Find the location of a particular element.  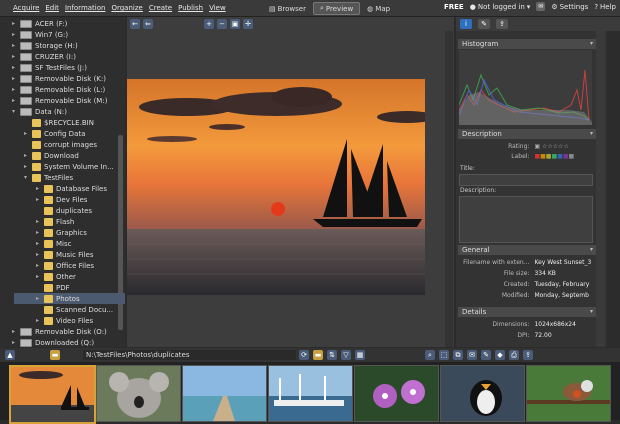

tree-item: ▸ Office Files is located at coordinates (65, 265).